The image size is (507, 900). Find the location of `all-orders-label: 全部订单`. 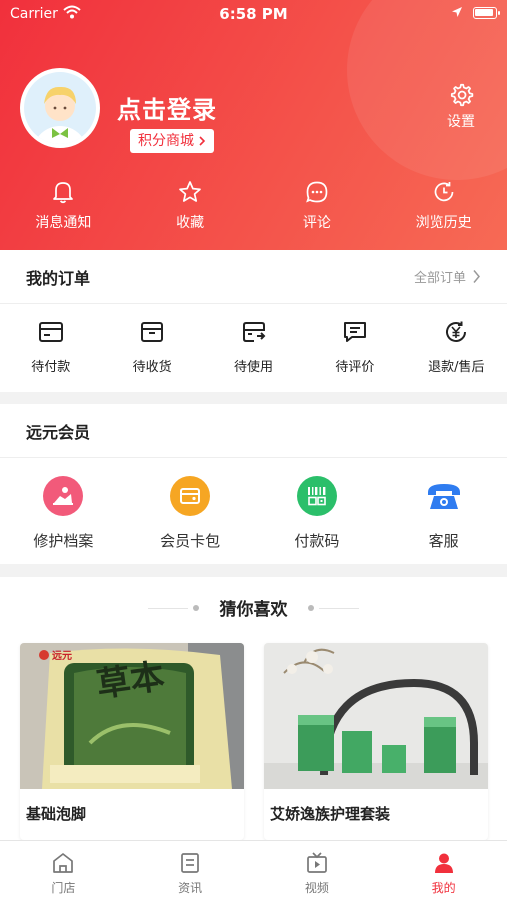

all-orders-label: 全部订单 is located at coordinates (439, 278).